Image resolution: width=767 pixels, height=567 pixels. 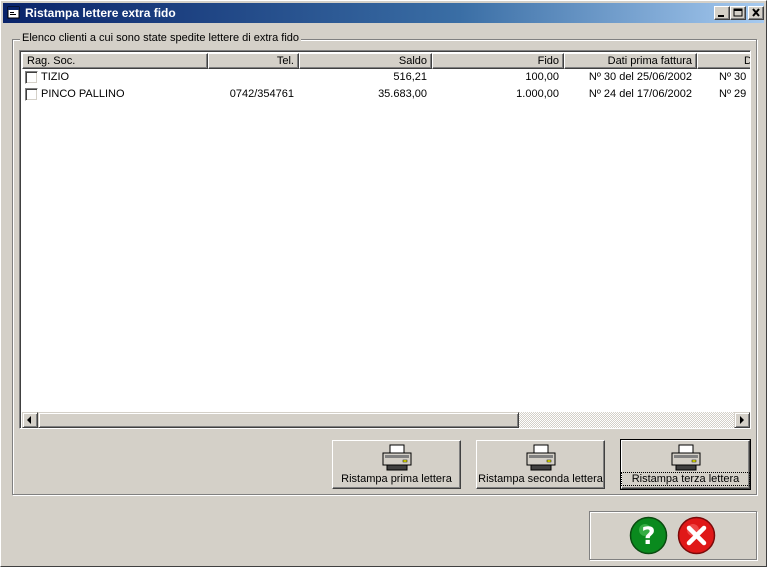 I want to click on column-header-fido: Fido, so click(x=498, y=61).